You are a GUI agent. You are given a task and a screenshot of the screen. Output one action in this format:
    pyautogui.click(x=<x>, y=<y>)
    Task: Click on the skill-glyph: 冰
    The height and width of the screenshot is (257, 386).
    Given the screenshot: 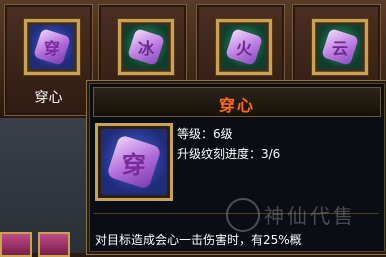 What is the action you would take?
    pyautogui.click(x=146, y=48)
    